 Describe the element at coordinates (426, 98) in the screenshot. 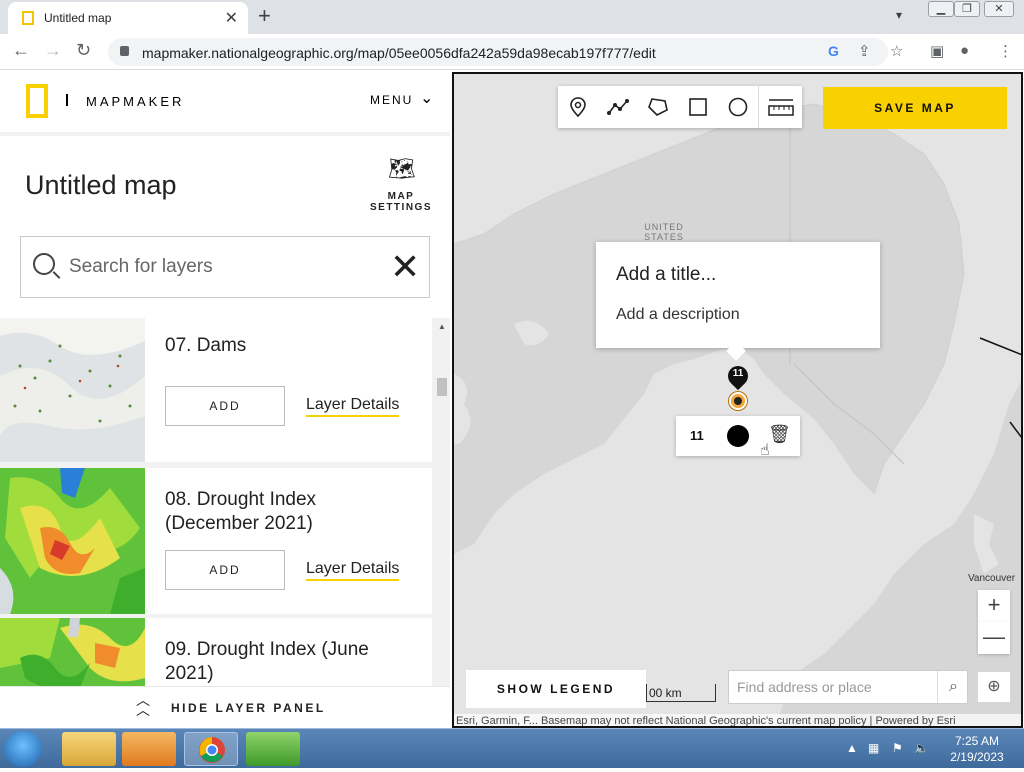

I see `chevron-down-icon: ⌄` at that location.